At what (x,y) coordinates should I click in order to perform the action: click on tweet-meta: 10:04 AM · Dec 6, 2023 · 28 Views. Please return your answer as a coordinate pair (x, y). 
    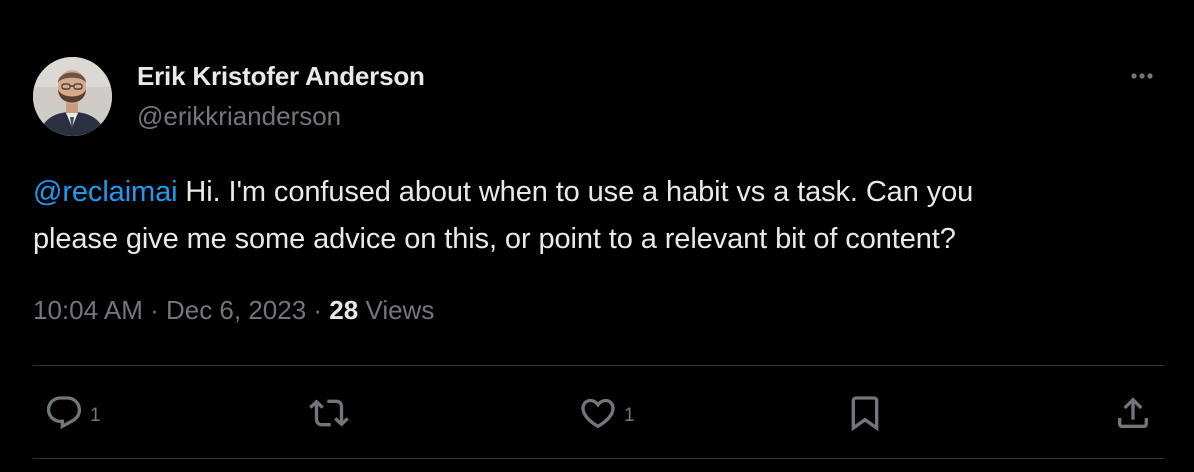
    Looking at the image, I should click on (233, 310).